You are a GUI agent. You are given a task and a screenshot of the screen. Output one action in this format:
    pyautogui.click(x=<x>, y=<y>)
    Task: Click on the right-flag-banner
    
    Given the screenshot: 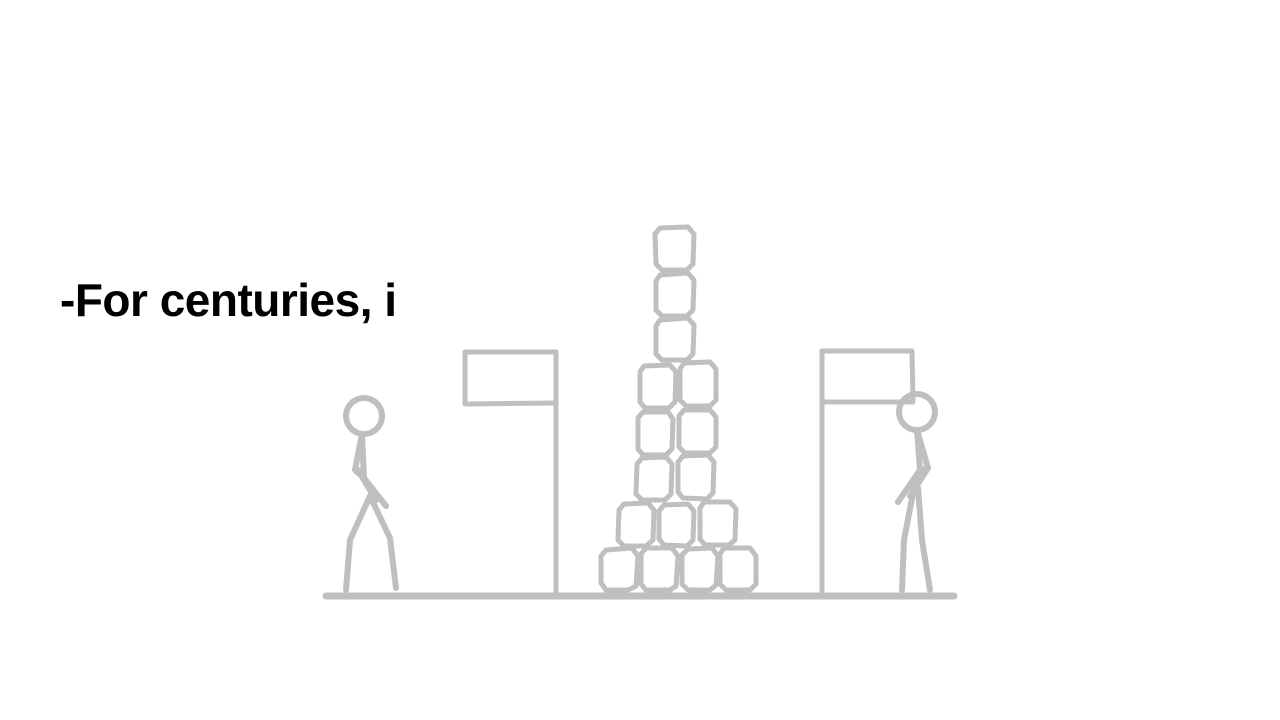 What is the action you would take?
    pyautogui.click(x=867, y=376)
    